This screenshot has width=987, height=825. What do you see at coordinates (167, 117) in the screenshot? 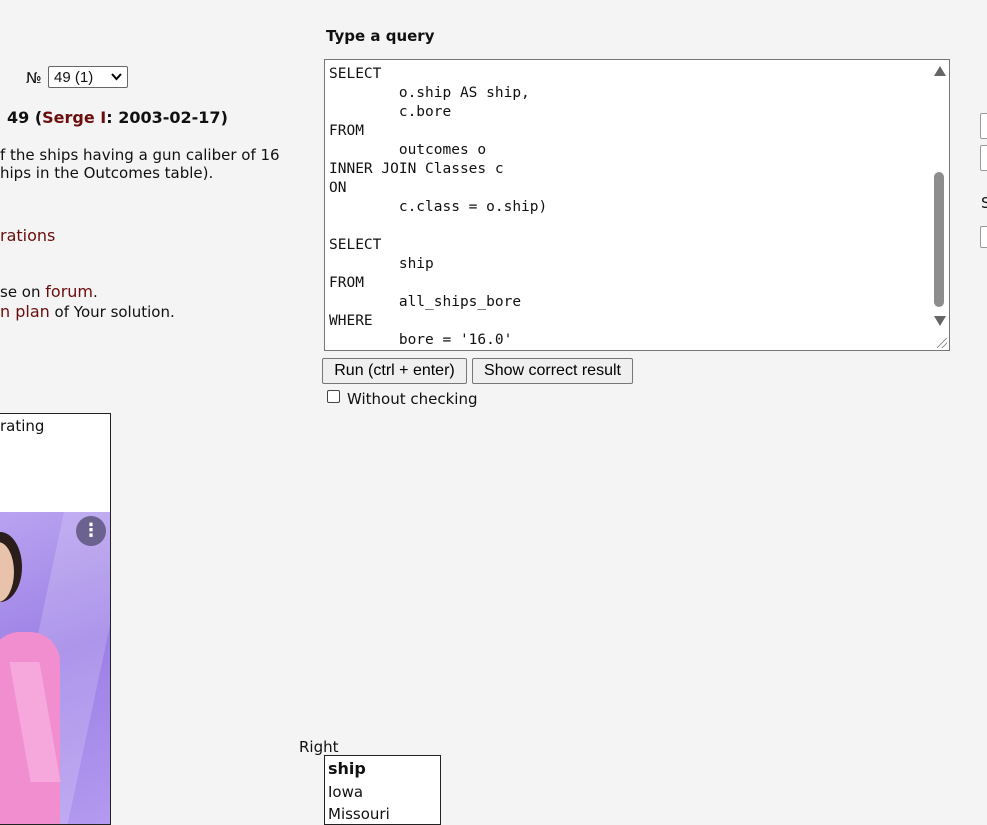
I see `task-date: : 2003-02-17)` at bounding box center [167, 117].